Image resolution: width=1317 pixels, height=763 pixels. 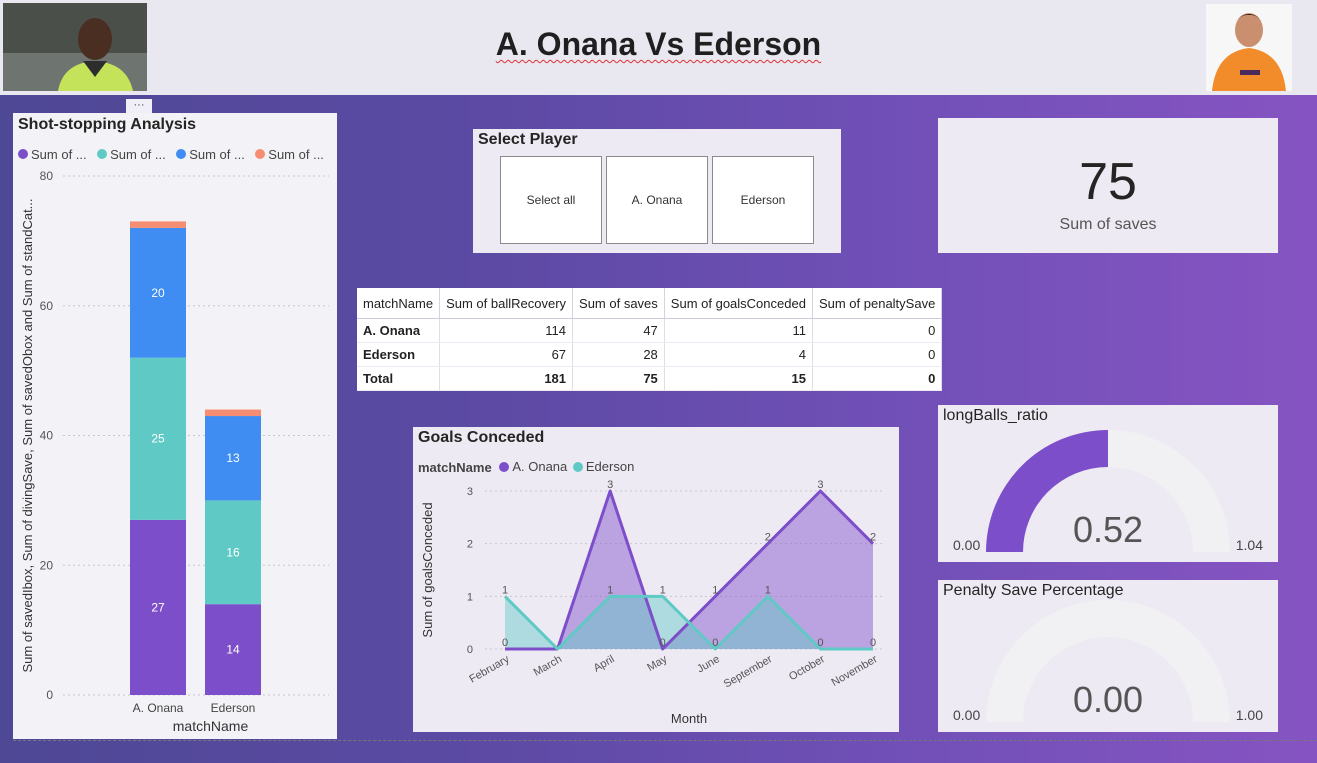 What do you see at coordinates (158, 439) in the screenshot?
I see `data-label: 25` at bounding box center [158, 439].